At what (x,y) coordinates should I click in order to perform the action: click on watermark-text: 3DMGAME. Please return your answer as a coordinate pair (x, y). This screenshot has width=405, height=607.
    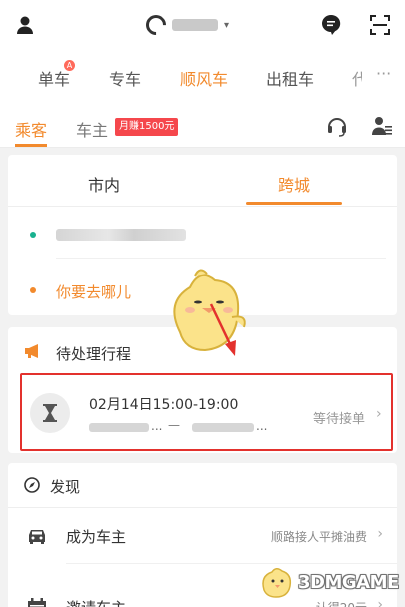
    Looking at the image, I should click on (348, 582).